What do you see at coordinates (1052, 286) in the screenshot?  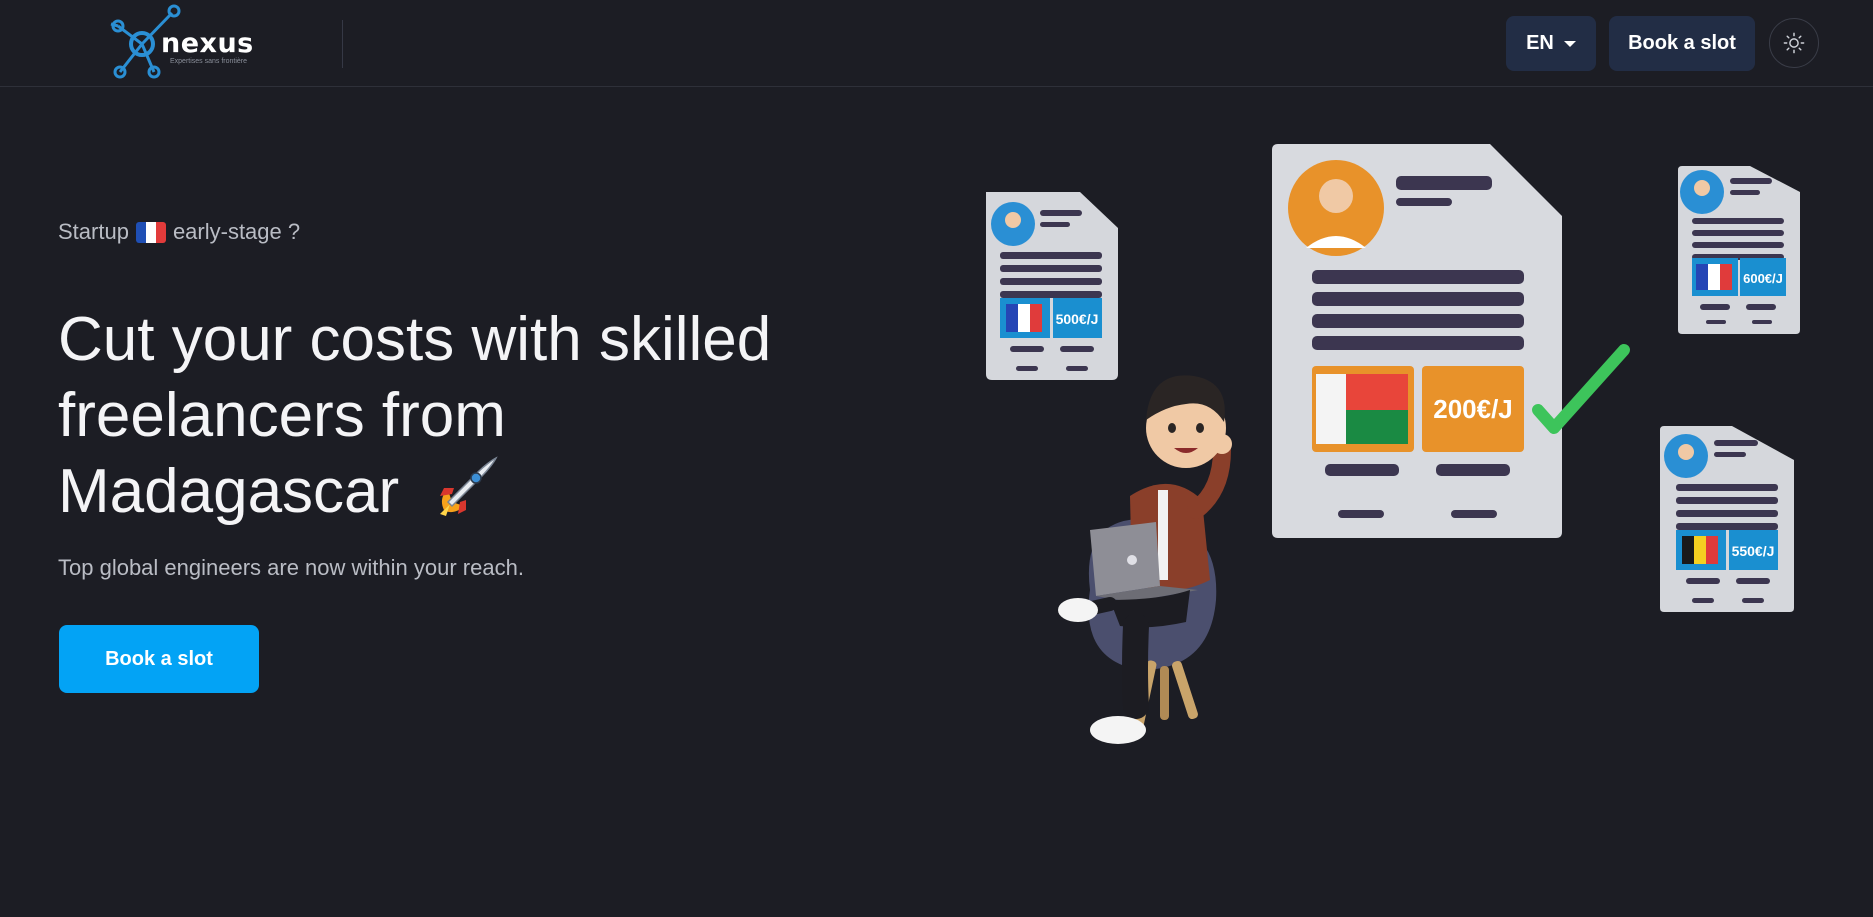 I see `card-france-left: 500€/J` at bounding box center [1052, 286].